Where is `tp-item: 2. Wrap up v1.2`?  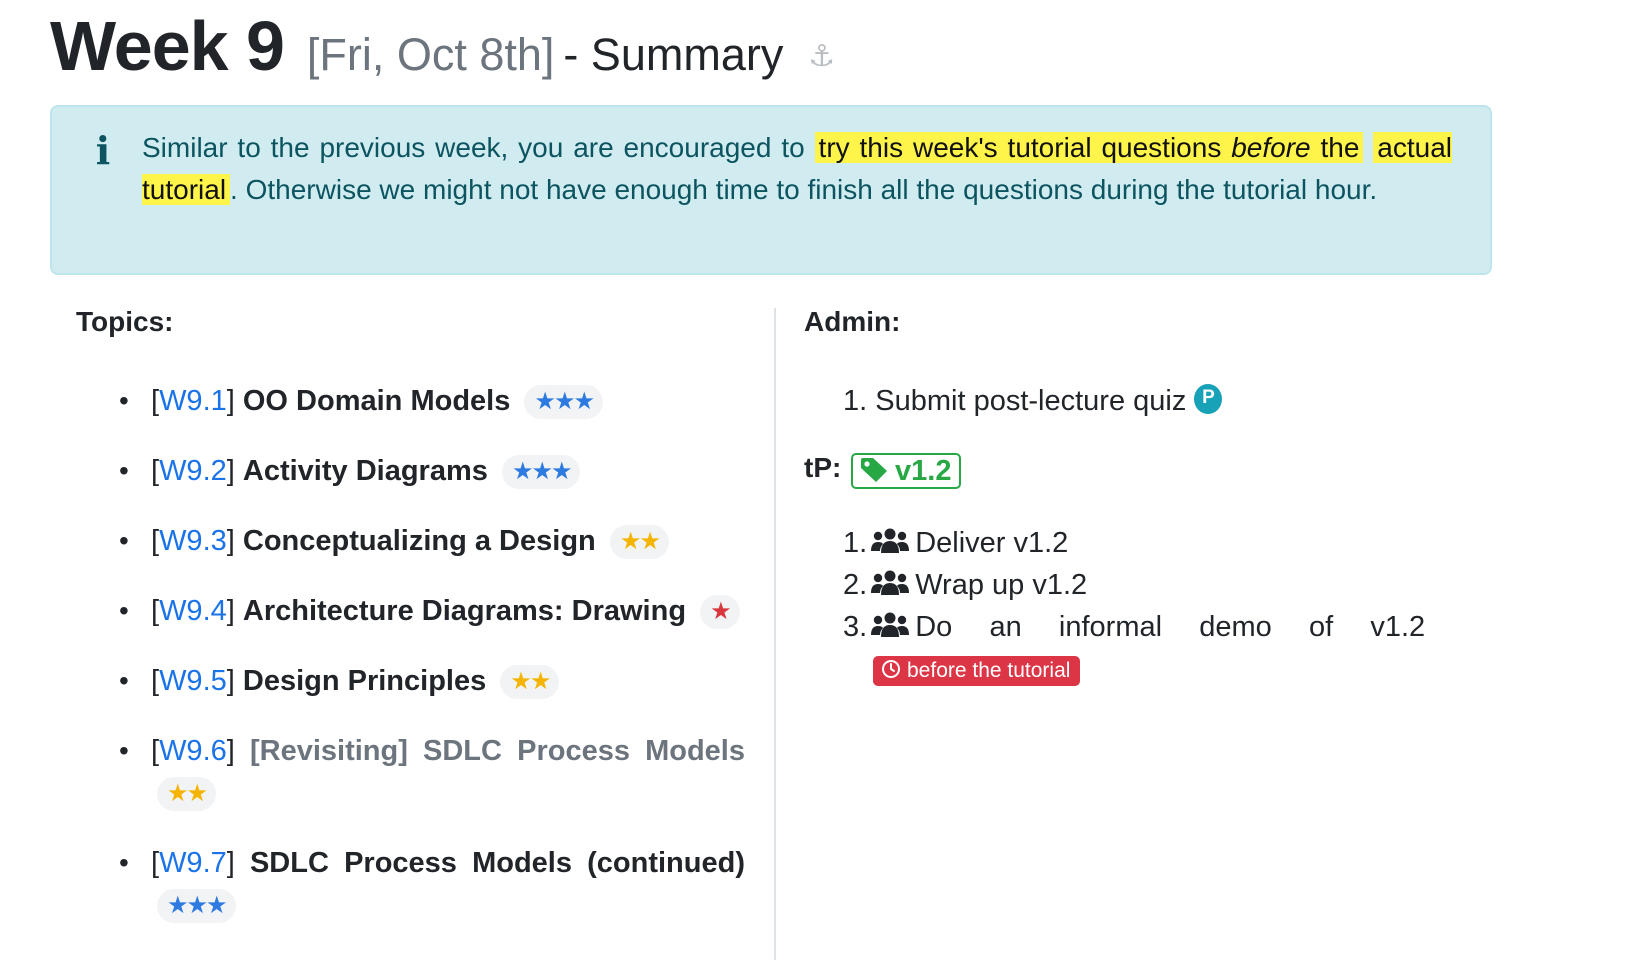 tp-item: 2. Wrap up v1.2 is located at coordinates (1153, 585).